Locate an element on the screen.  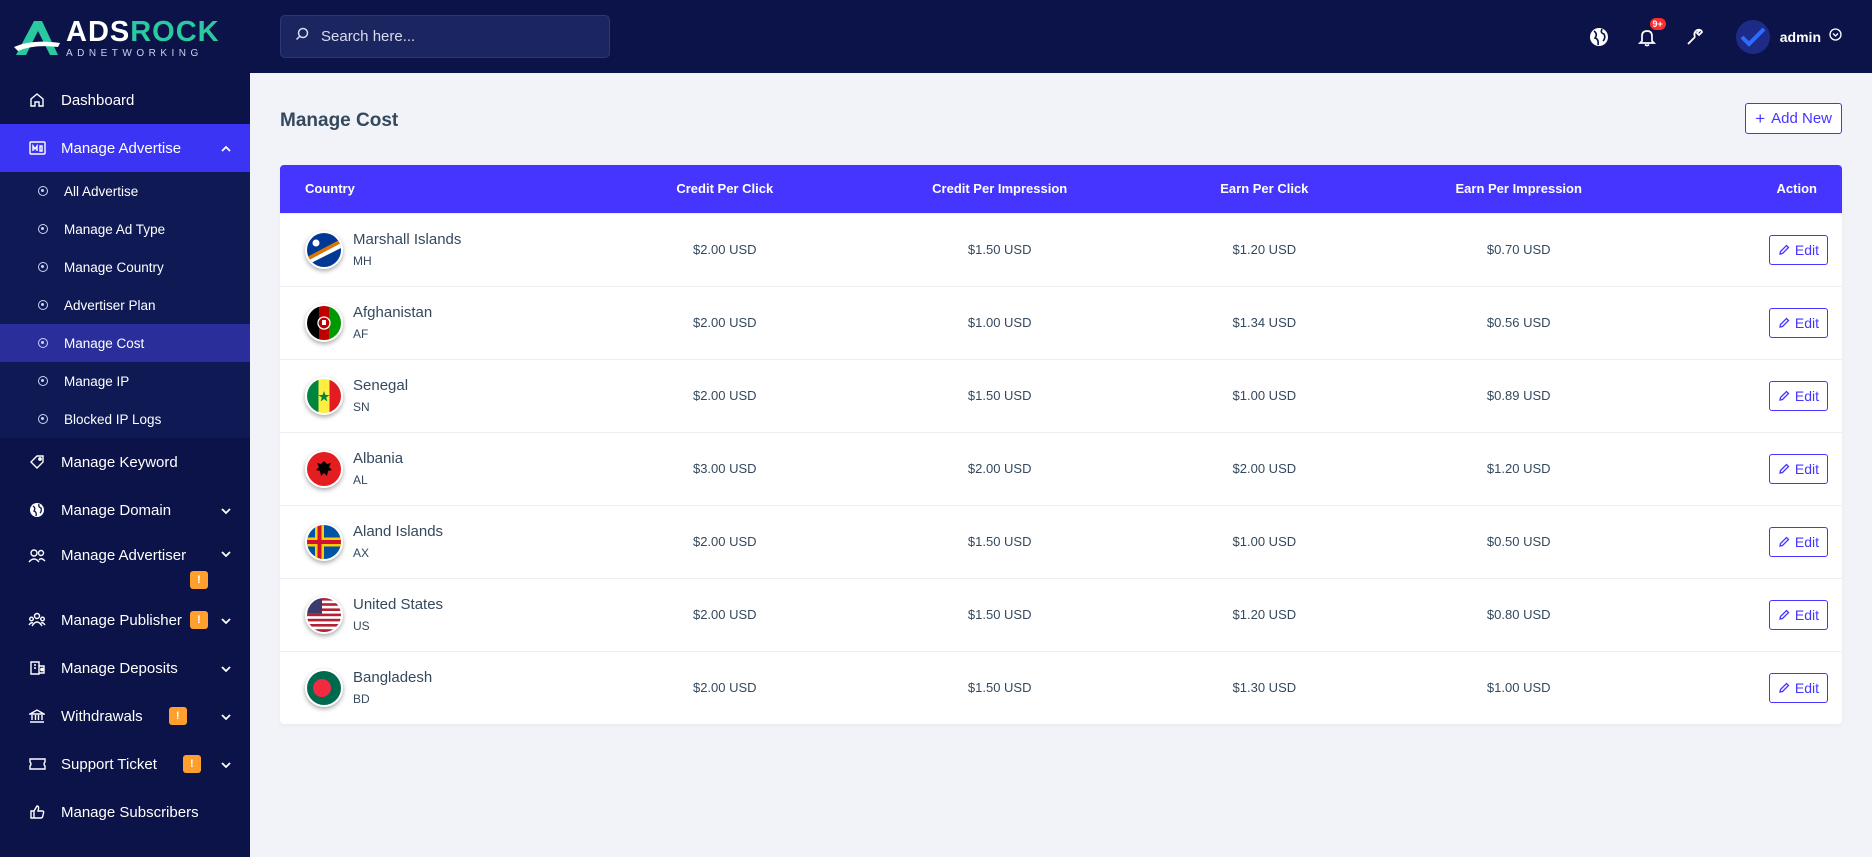
search-box is located at coordinates (445, 36).